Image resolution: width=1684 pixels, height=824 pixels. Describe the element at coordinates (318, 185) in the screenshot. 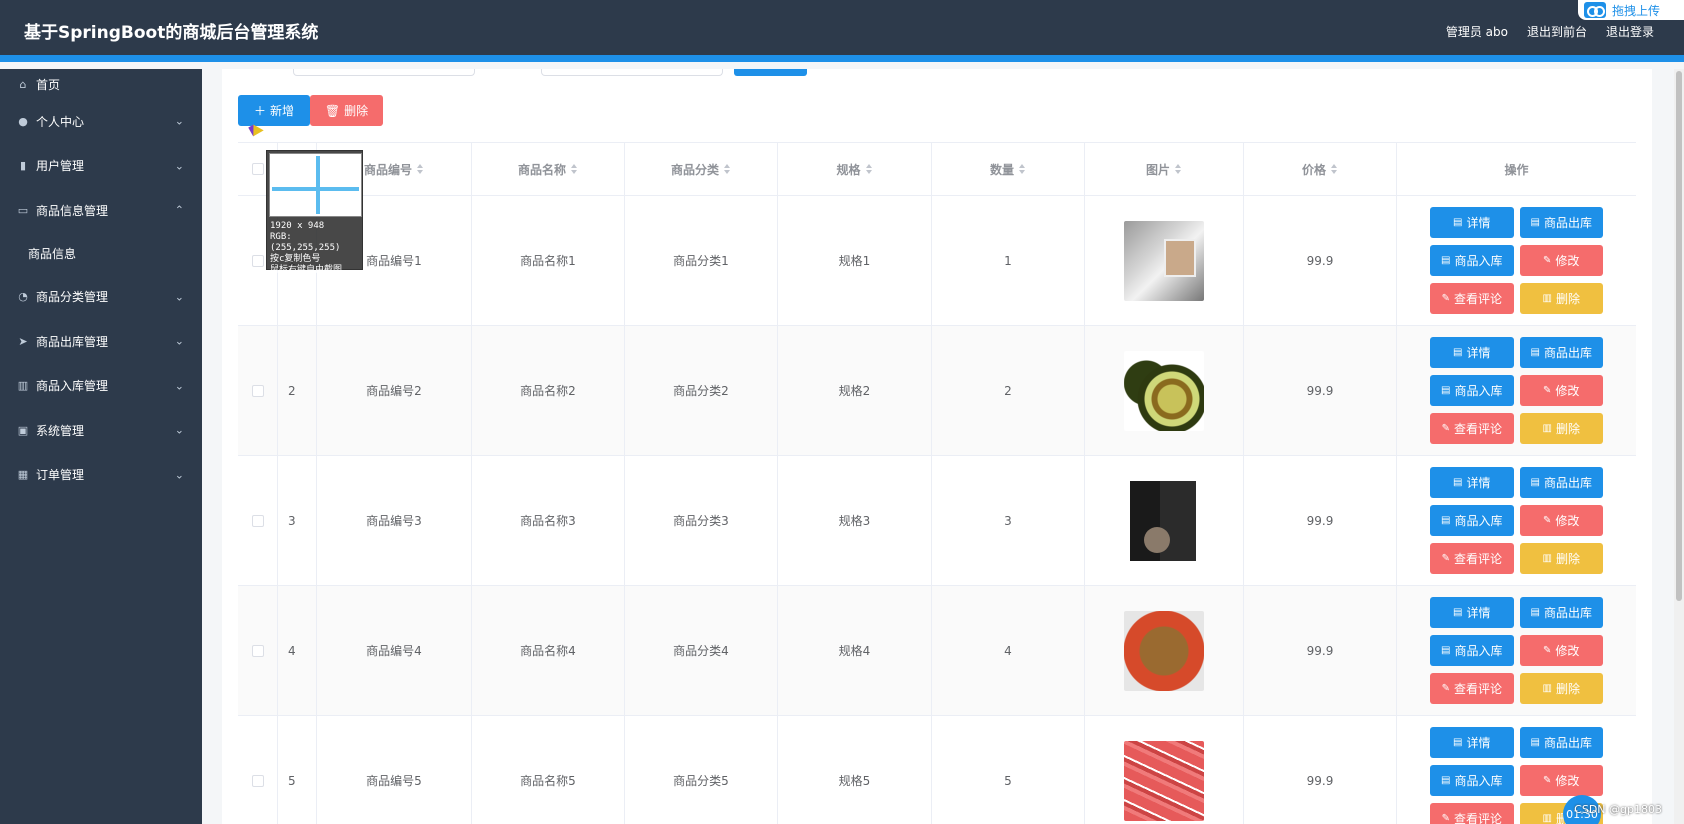

I see `crosshair-vertical` at that location.